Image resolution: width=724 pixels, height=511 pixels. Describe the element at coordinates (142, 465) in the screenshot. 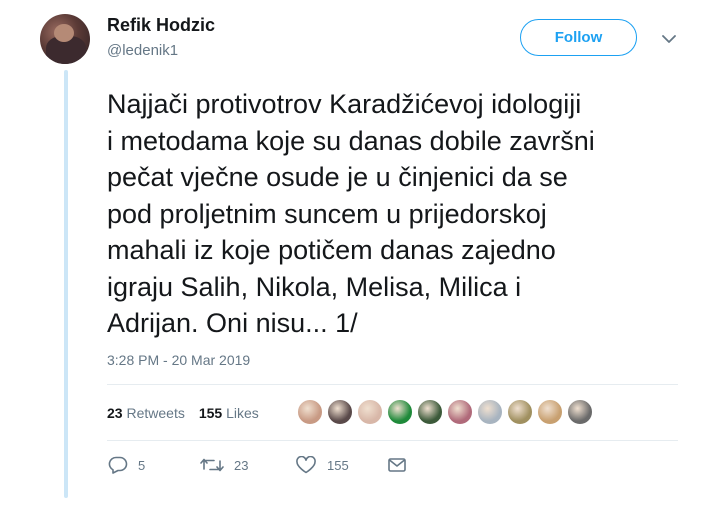

I see `reply-count: 5` at that location.